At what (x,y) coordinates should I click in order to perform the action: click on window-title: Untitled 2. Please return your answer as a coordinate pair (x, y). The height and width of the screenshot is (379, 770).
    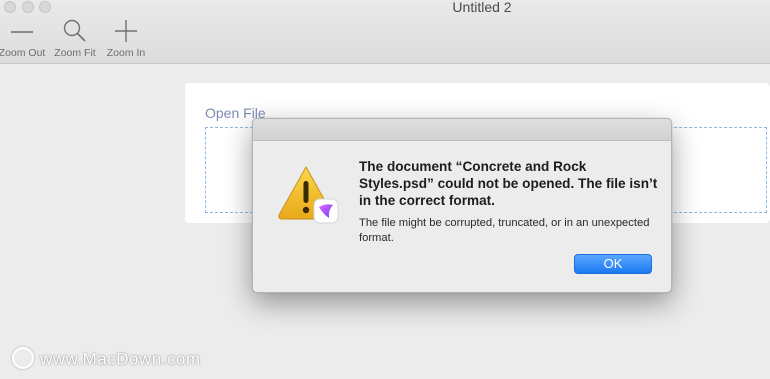
    Looking at the image, I should click on (482, 7).